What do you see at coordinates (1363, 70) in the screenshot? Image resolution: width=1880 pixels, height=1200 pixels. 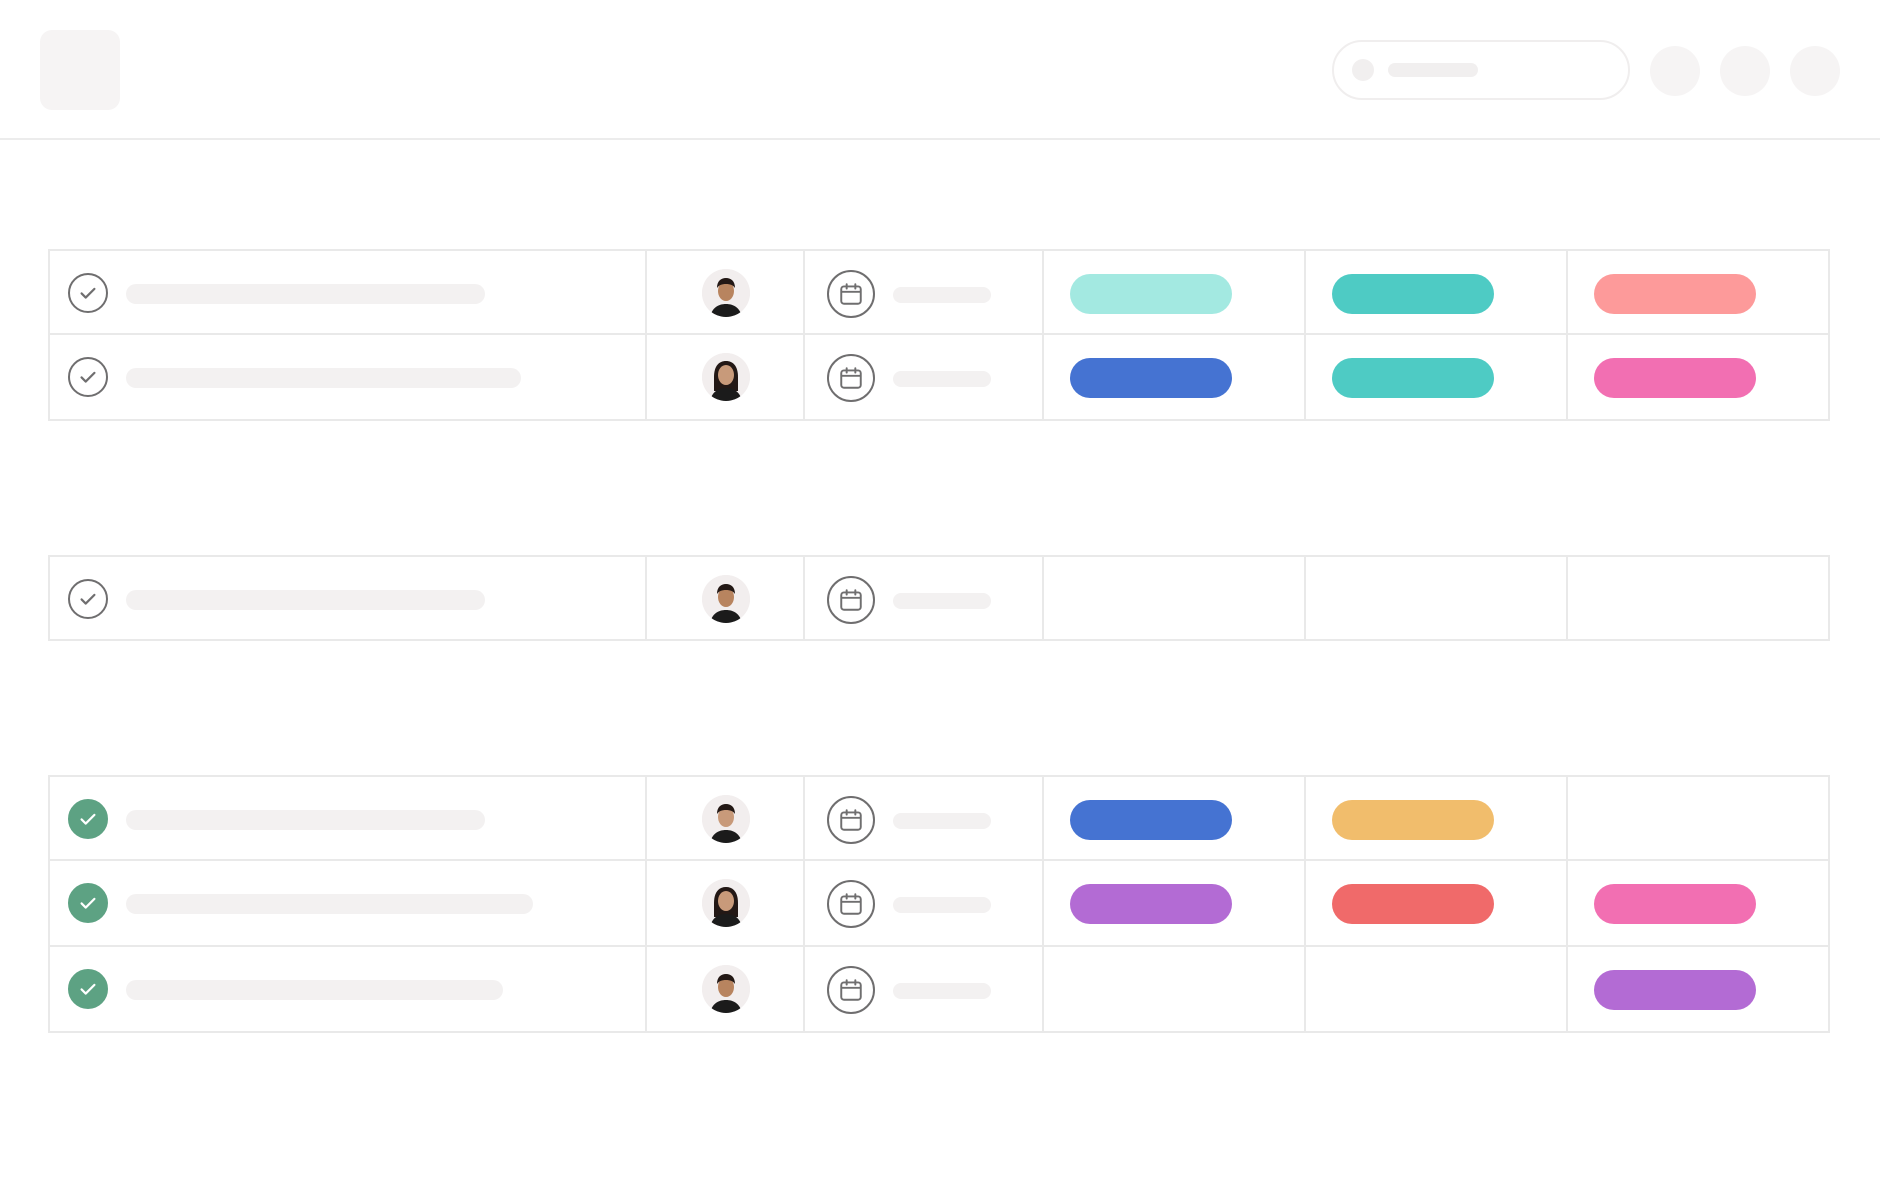 I see `search-icon` at bounding box center [1363, 70].